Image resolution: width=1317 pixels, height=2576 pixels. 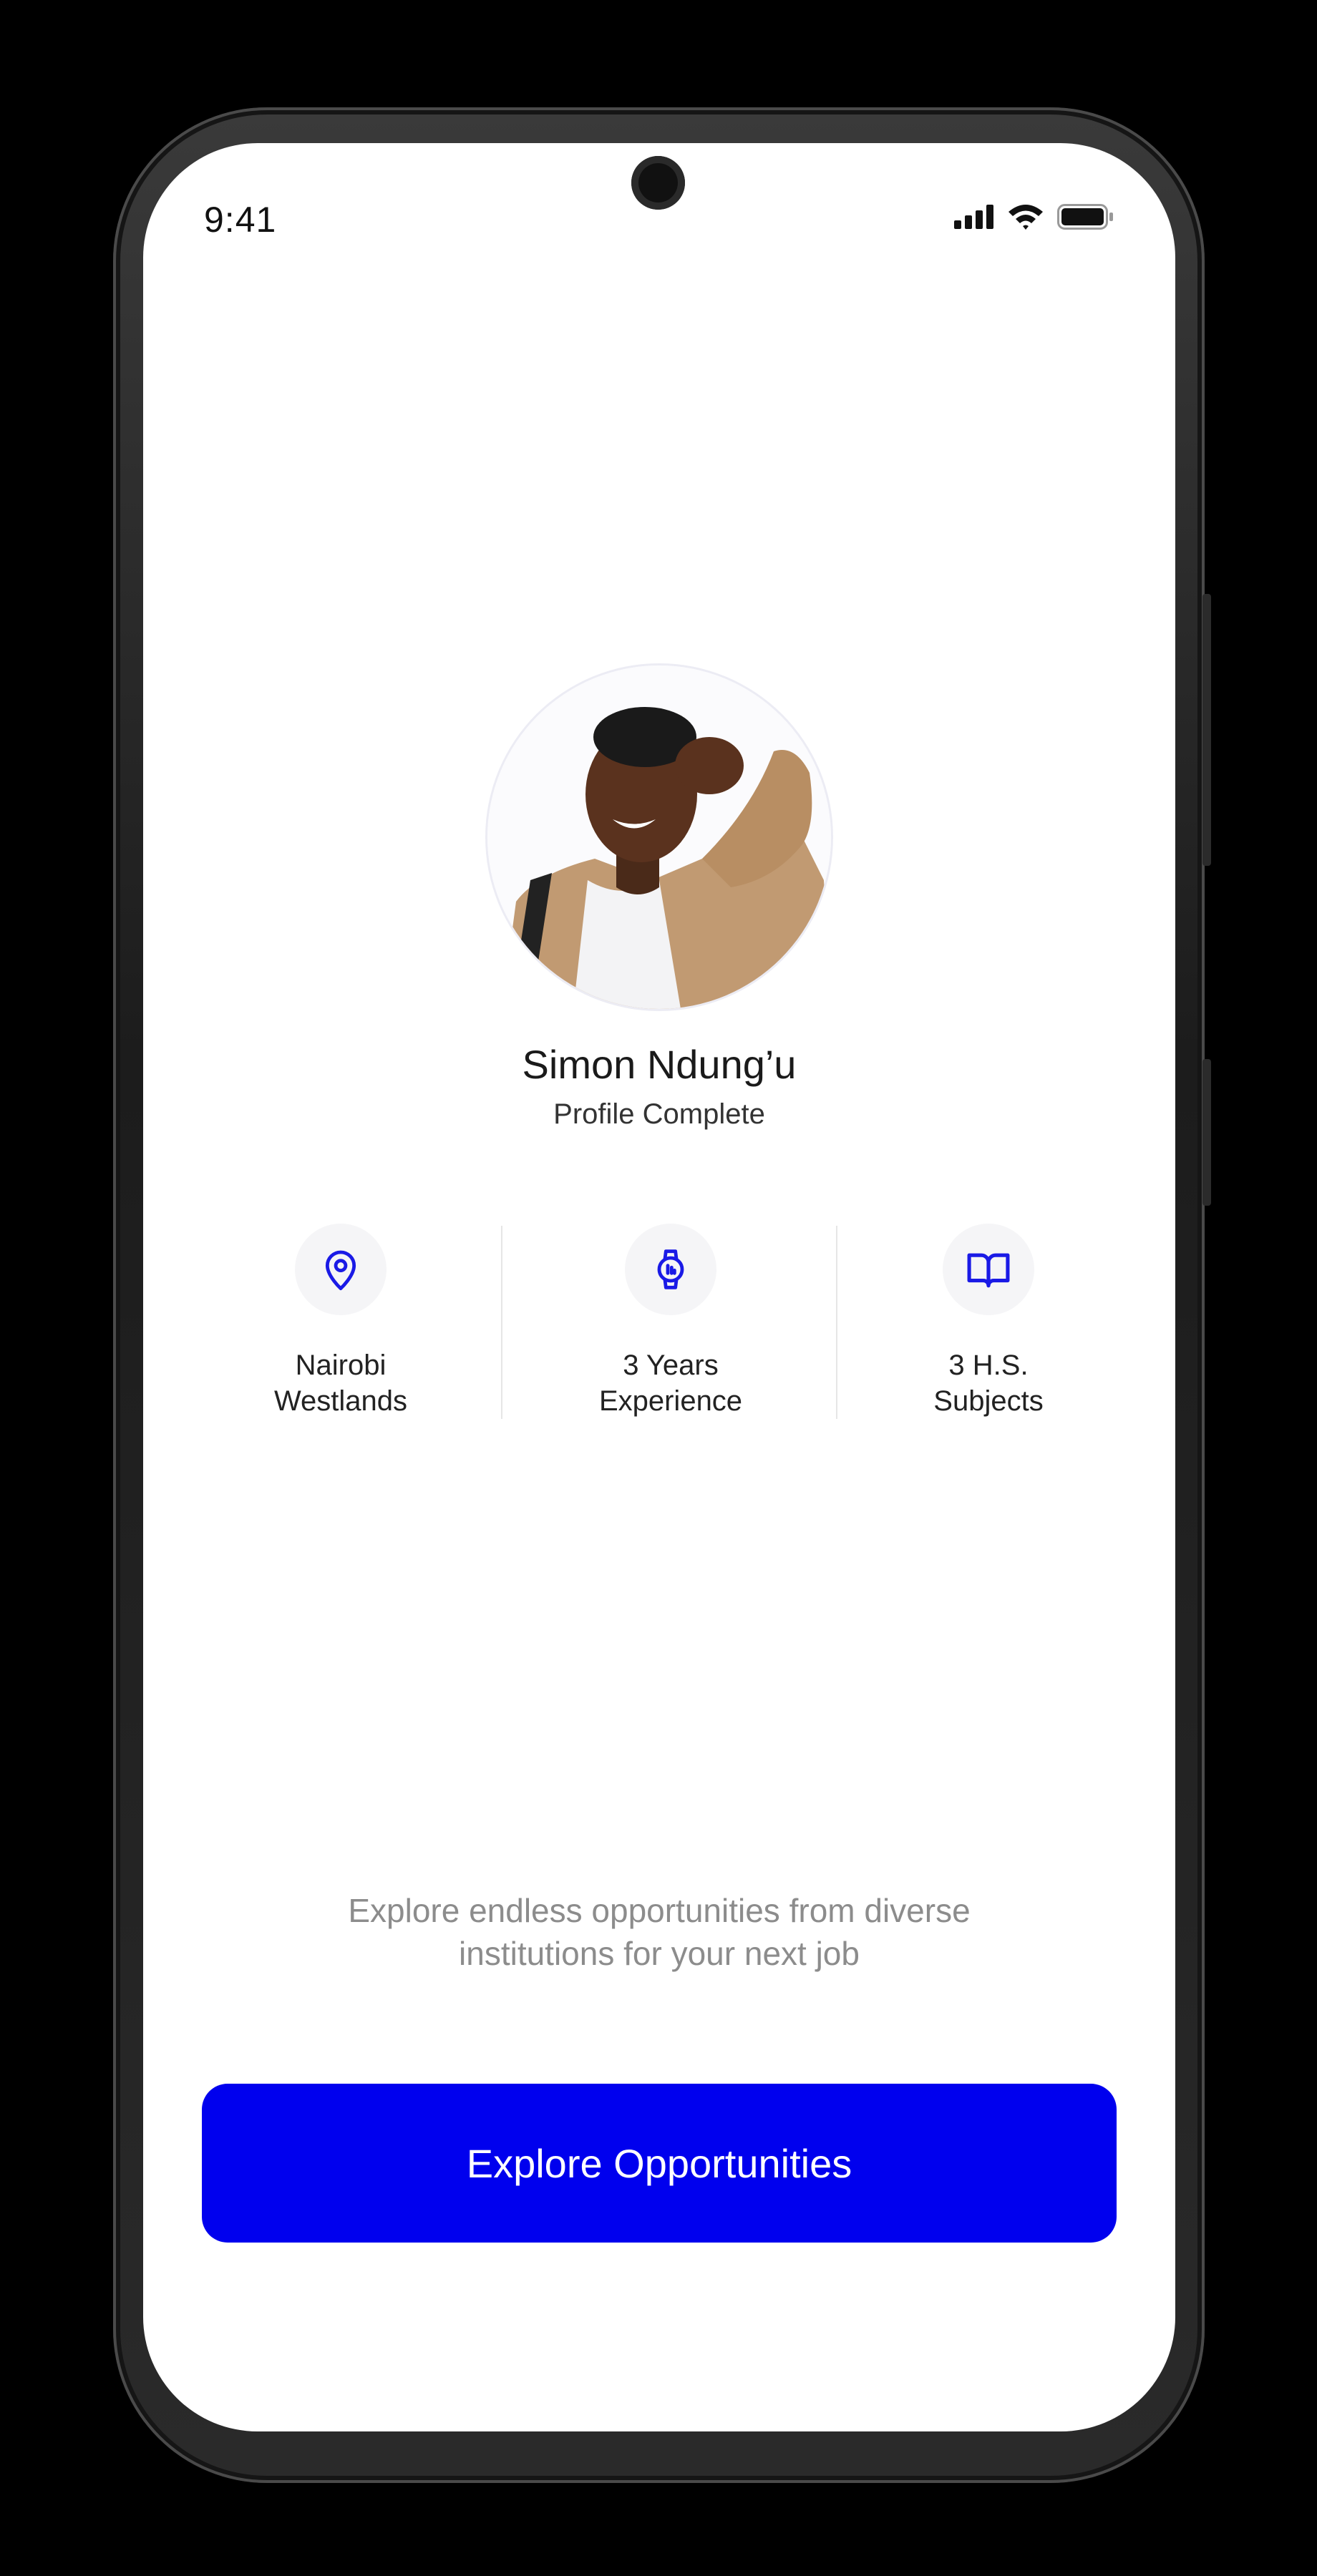 What do you see at coordinates (240, 220) in the screenshot?
I see `status-time: 9:41` at bounding box center [240, 220].